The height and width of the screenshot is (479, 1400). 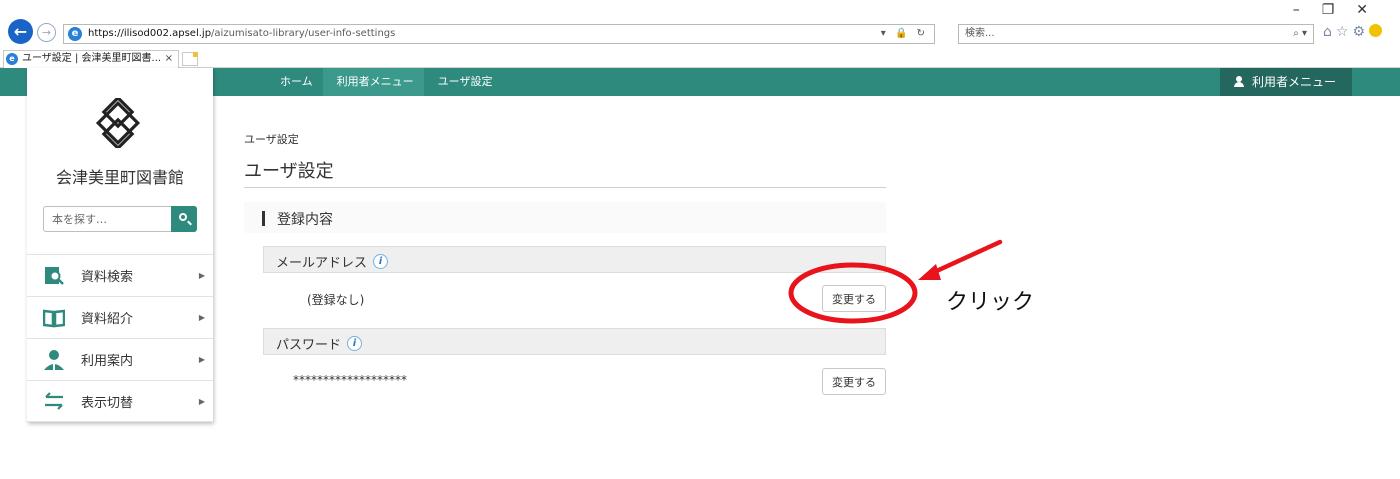 I want to click on click-annotation-label: クリック, so click(x=990, y=302).